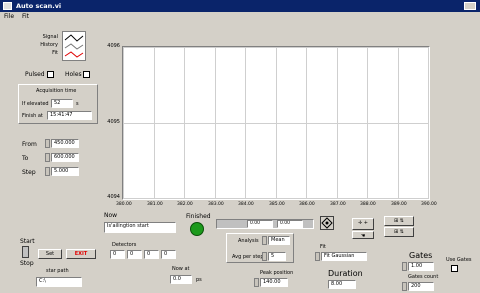 This screenshot has width=480, height=293. I want to click on progress-left-value: 0.00, so click(260, 224).